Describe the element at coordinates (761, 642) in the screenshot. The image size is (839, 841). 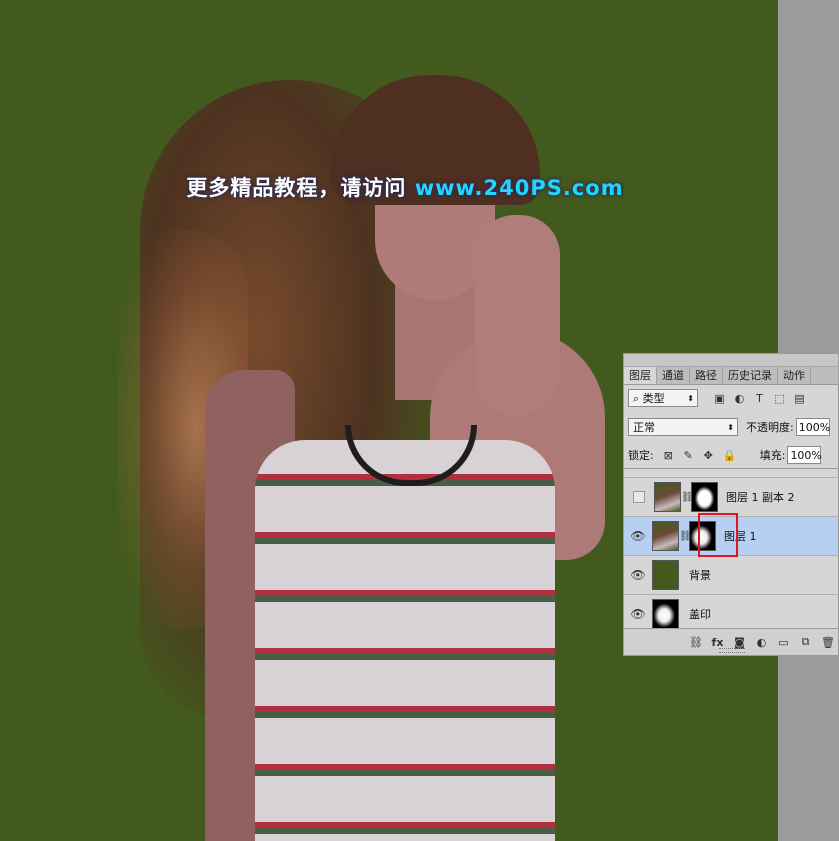
I see `adjustment-layer-icon: ◐` at that location.